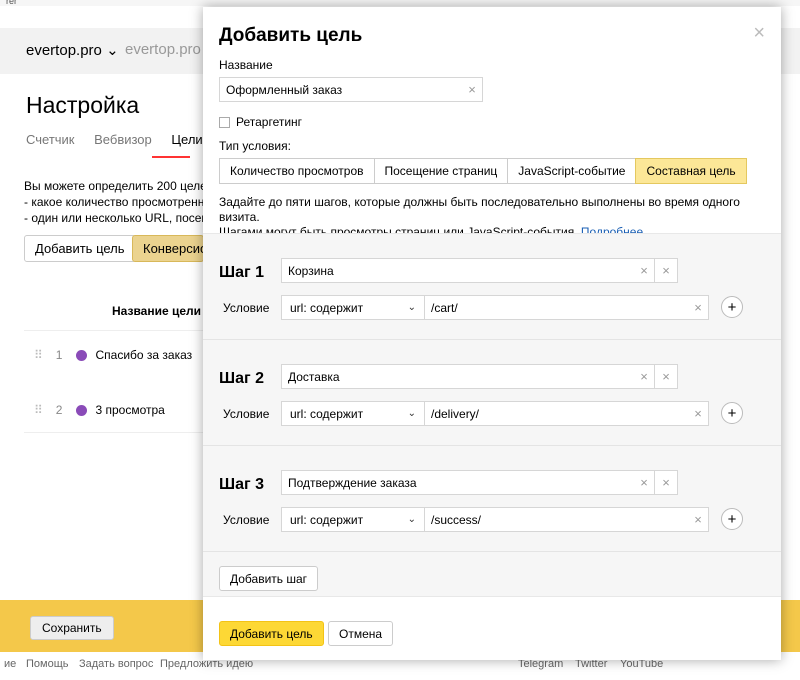  Describe the element at coordinates (116, 664) in the screenshot. I see `footer-link-ask: Задать вопрос` at that location.